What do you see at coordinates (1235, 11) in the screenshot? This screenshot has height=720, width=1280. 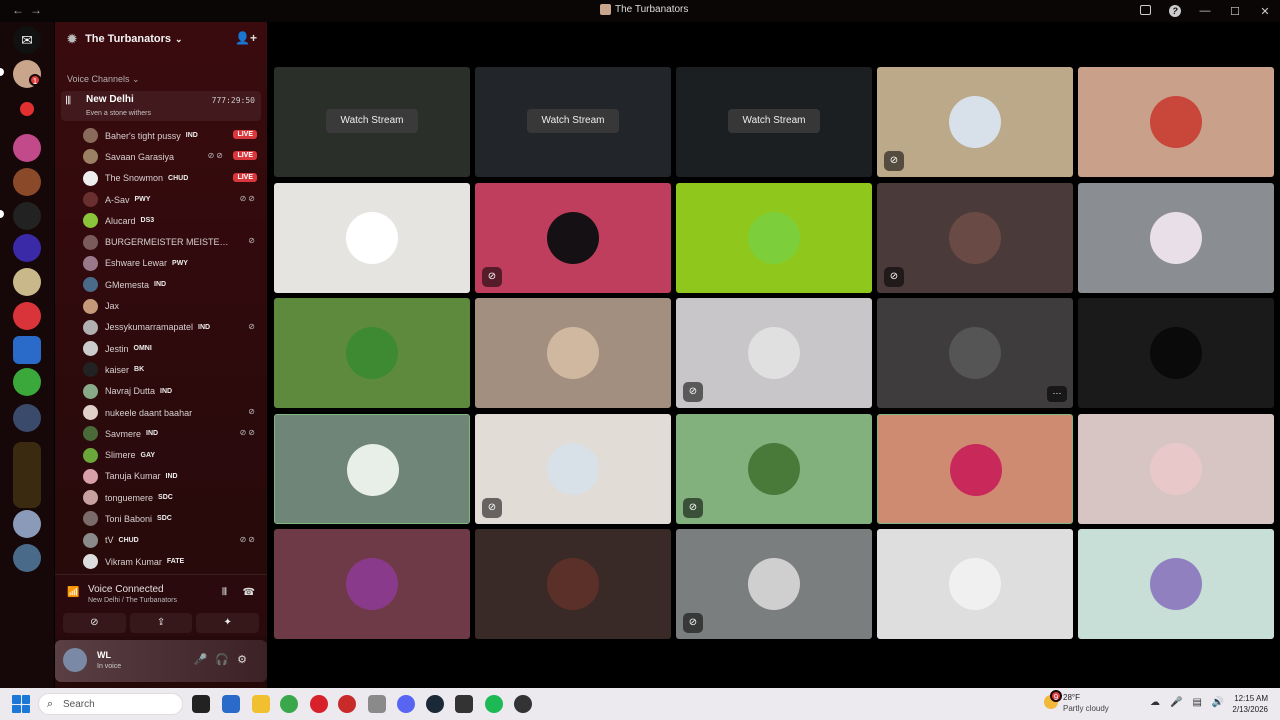 I see `maximize-button: ☐` at bounding box center [1235, 11].